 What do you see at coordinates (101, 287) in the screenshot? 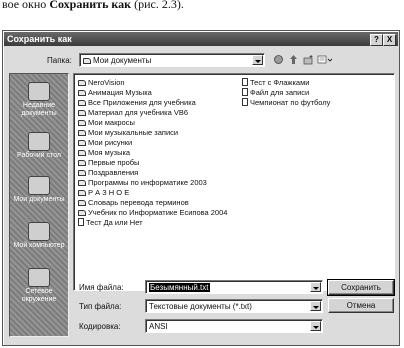
I see `filename-label: Имя файла:` at bounding box center [101, 287].